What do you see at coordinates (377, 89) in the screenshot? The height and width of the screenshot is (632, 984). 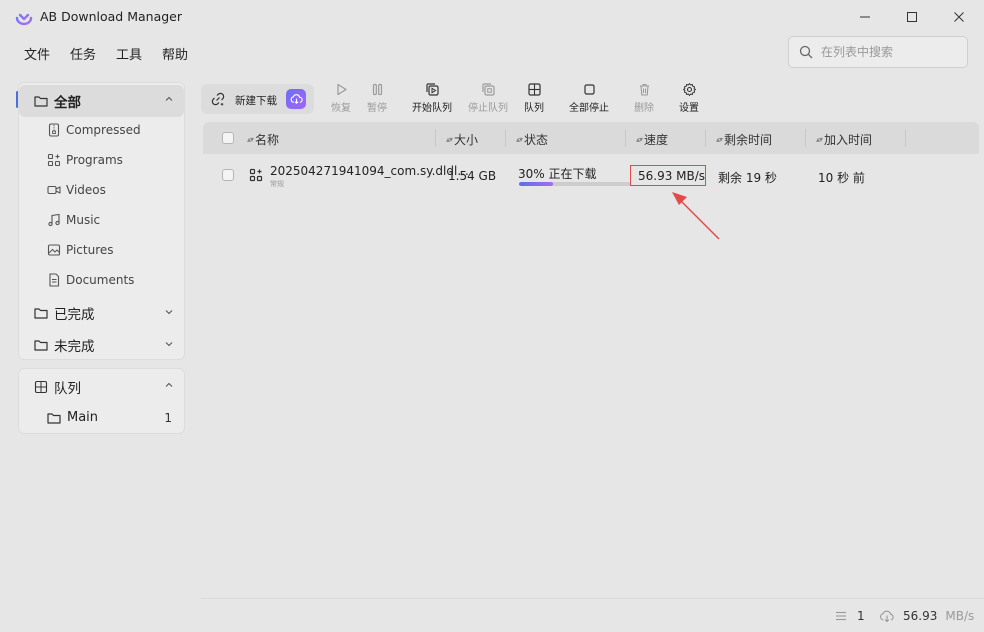 I see `pause-icon` at bounding box center [377, 89].